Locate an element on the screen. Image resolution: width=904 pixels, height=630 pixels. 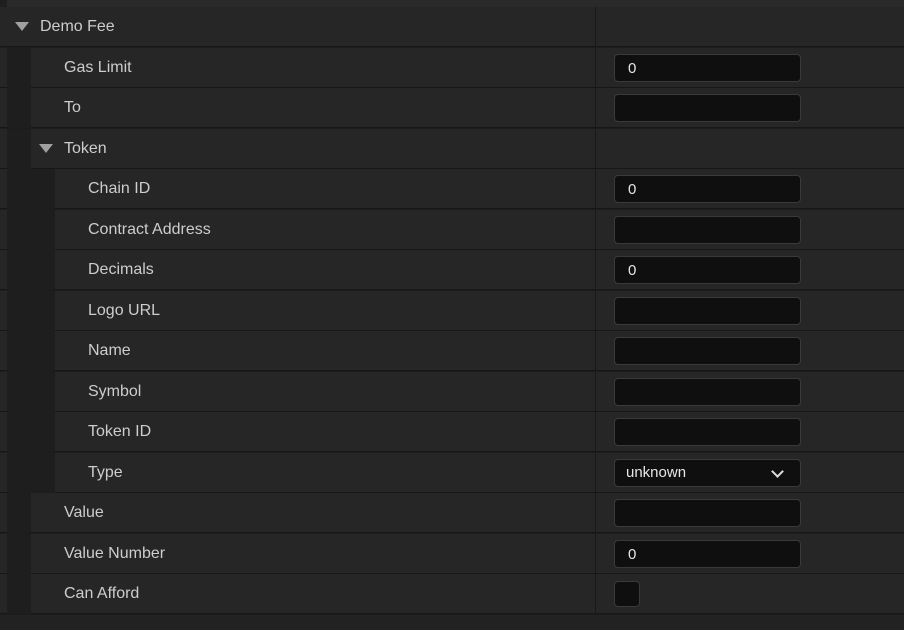
property-row-type: Type unknown is located at coordinates (452, 473).